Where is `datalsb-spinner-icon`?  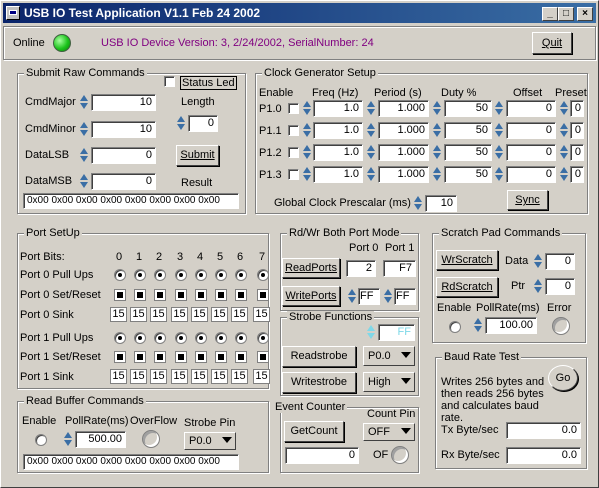
datalsb-spinner-icon is located at coordinates (84, 155).